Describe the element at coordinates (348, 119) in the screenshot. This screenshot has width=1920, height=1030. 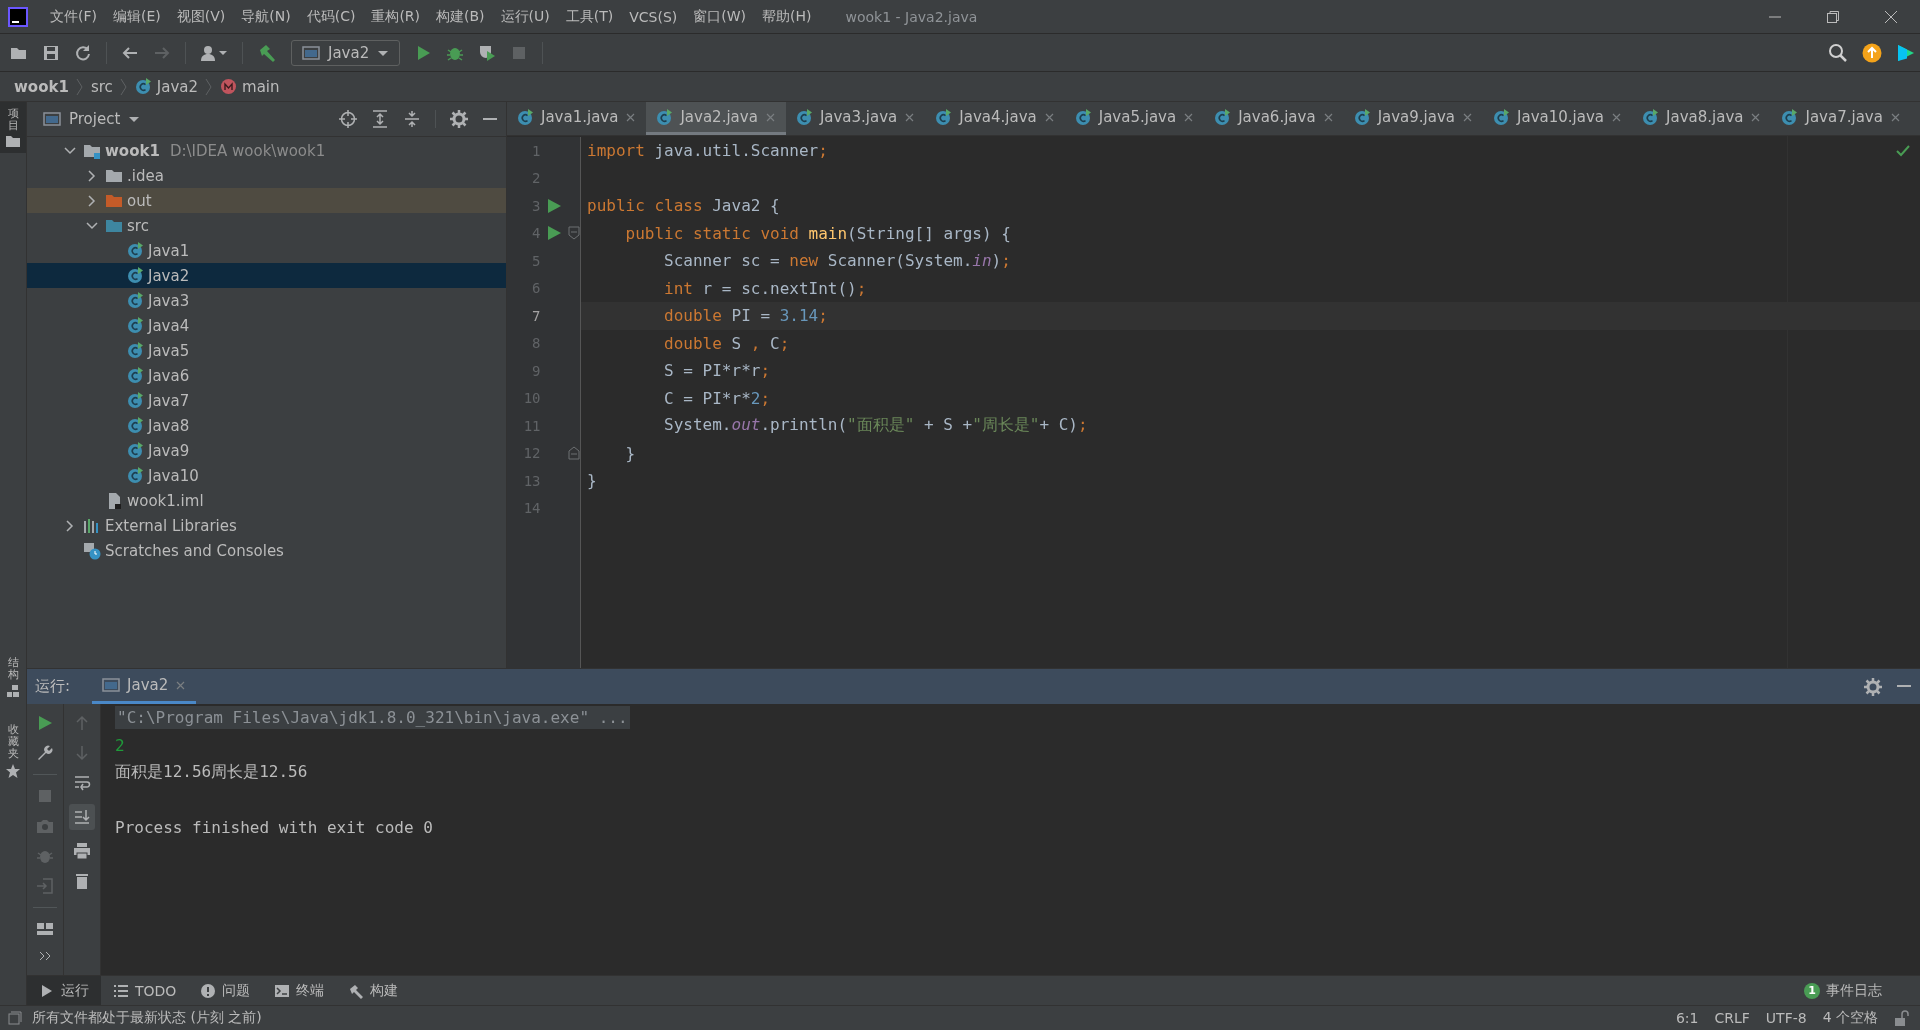
I see `locate-icon` at that location.